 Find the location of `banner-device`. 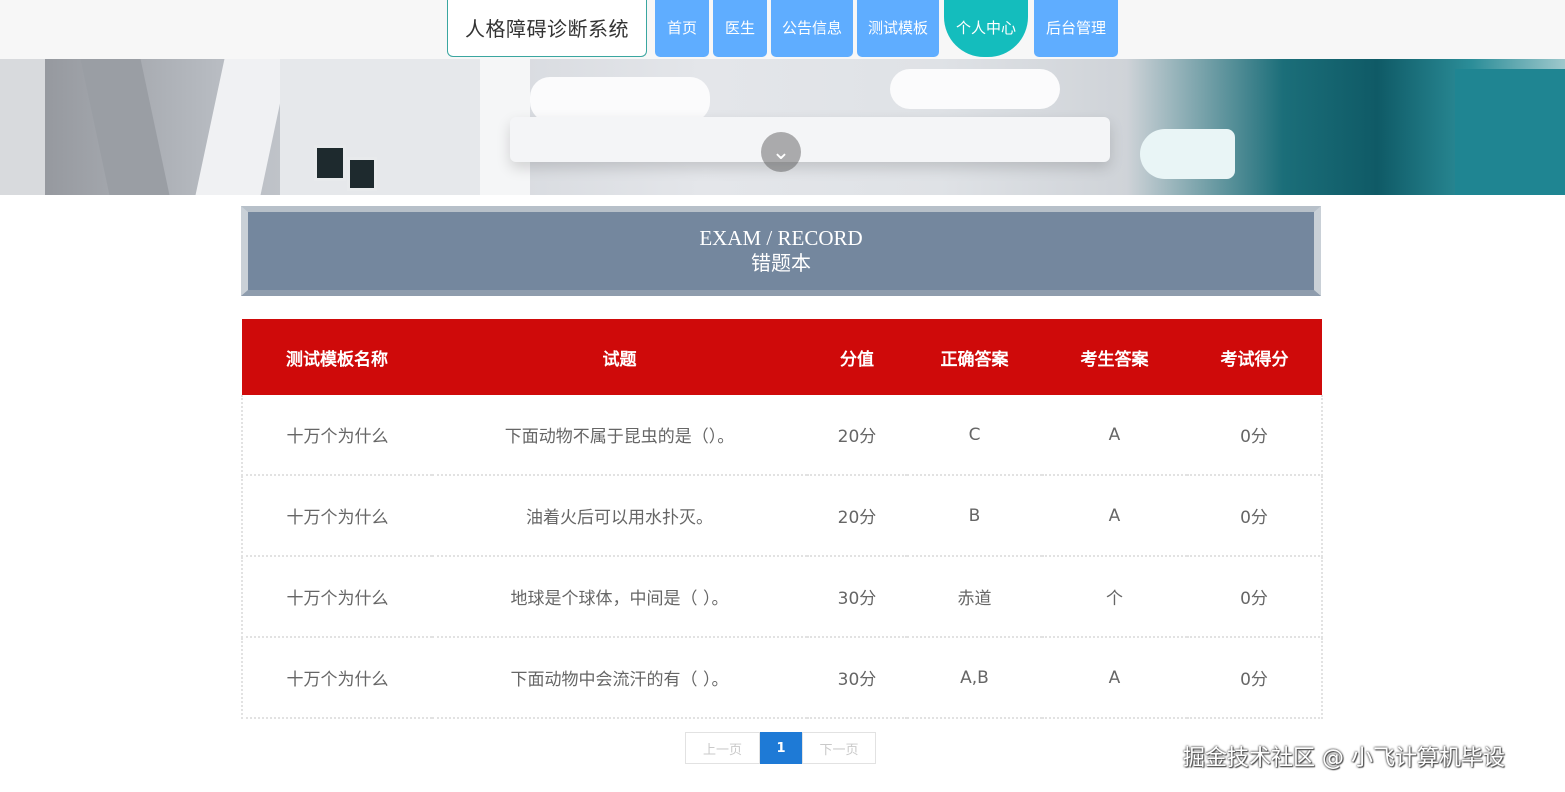

banner-device is located at coordinates (1187, 154).